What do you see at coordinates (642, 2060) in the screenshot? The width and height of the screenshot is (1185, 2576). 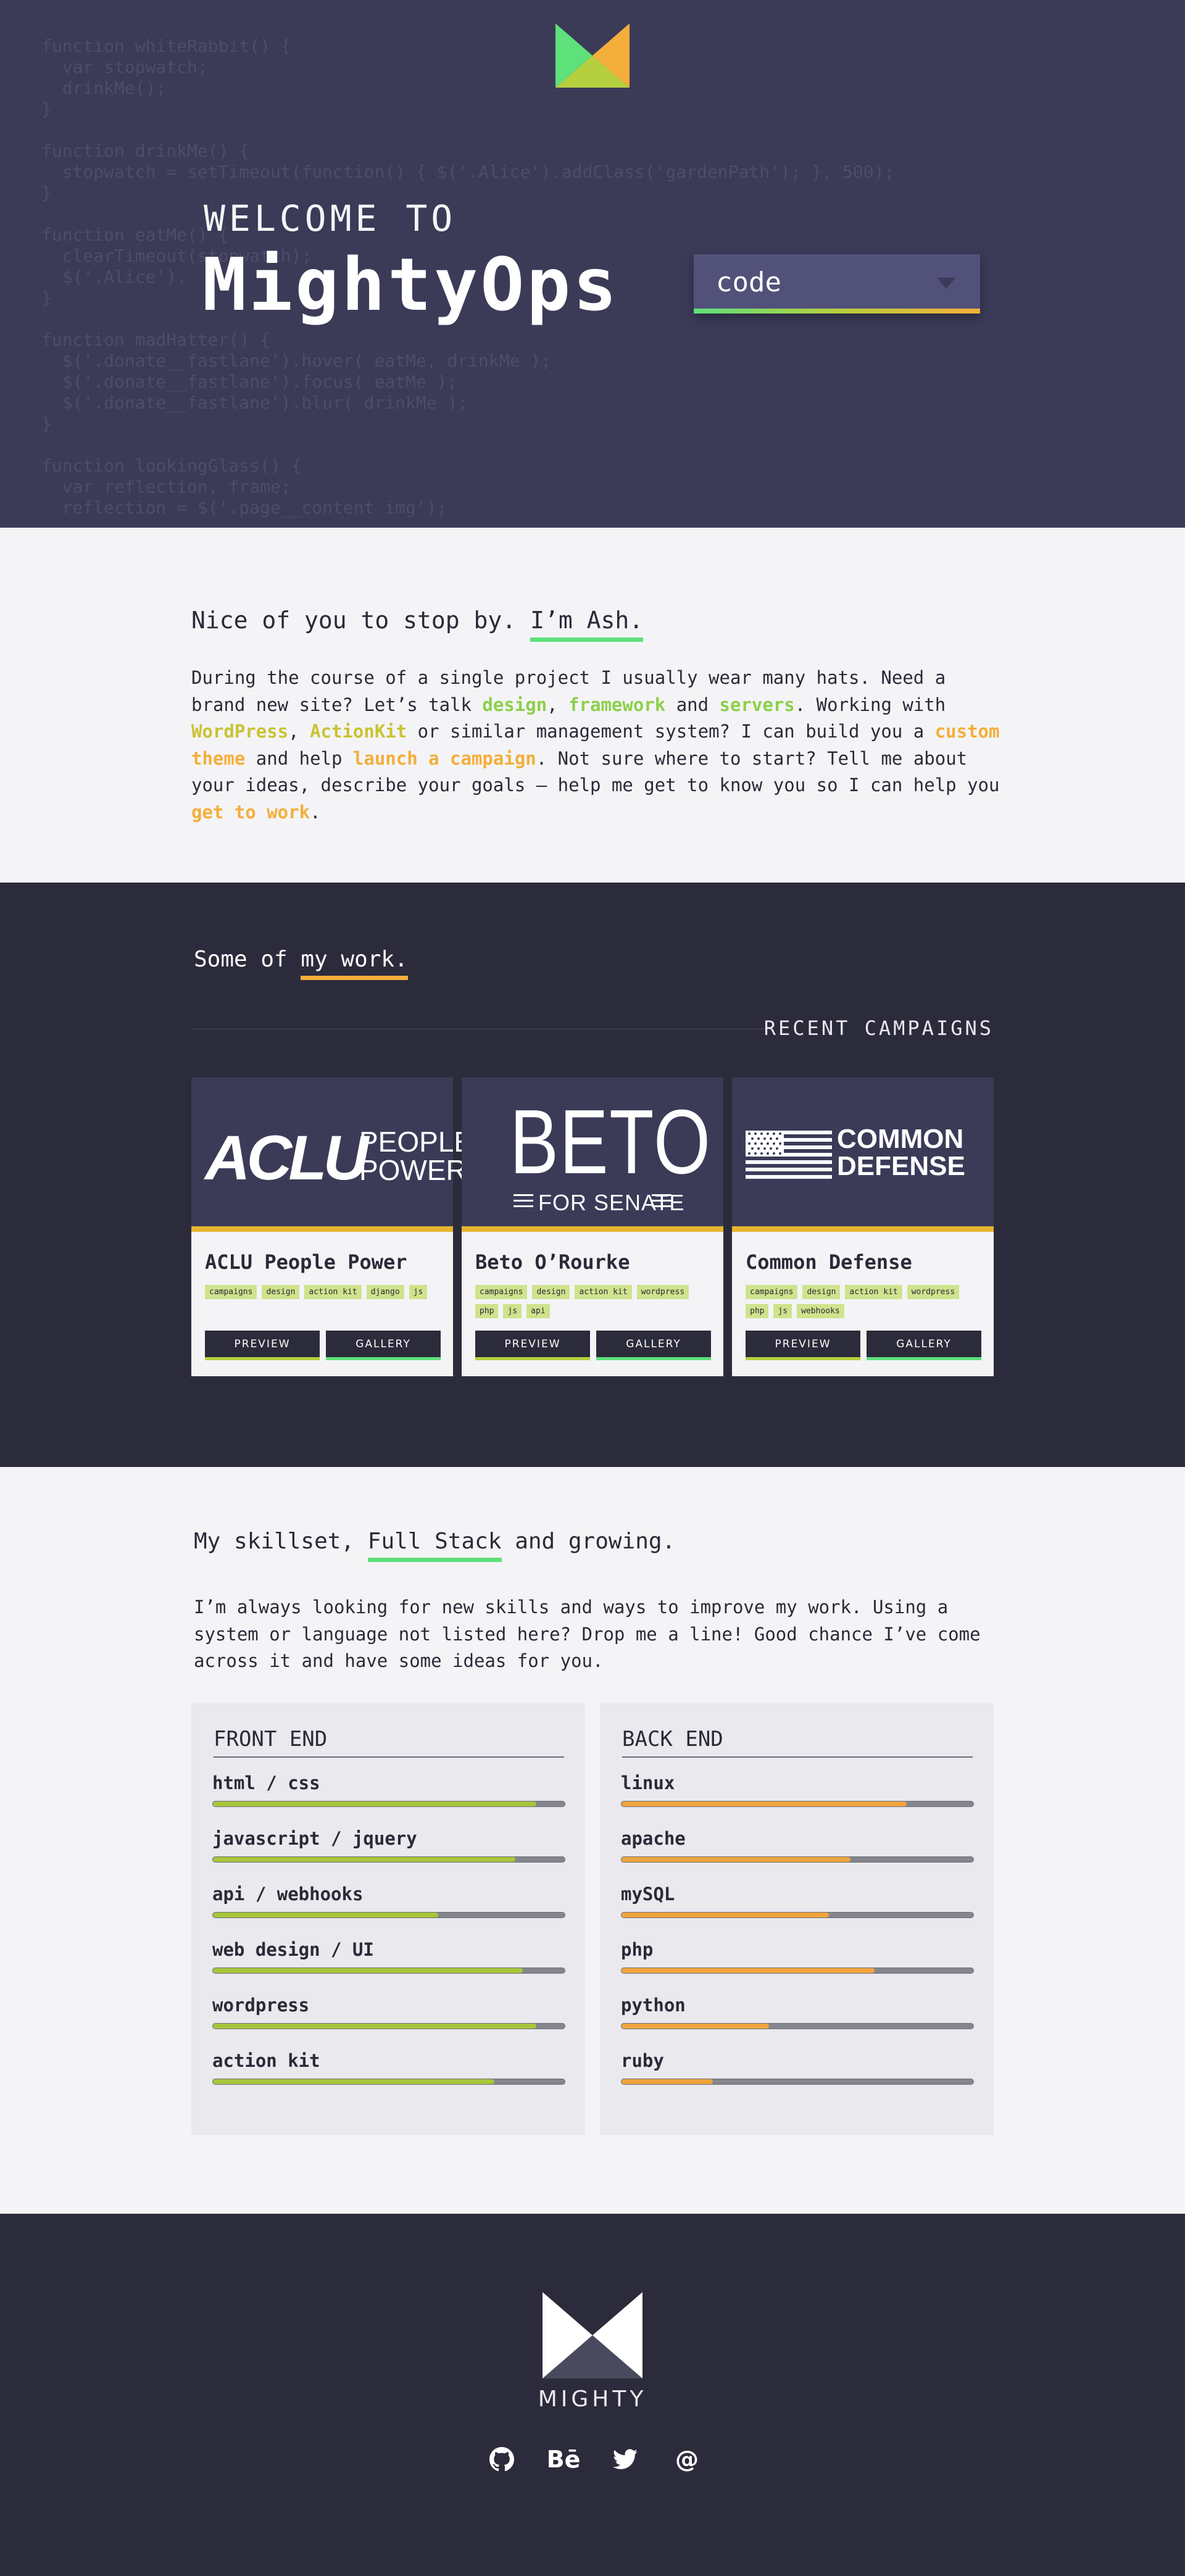 I see `skill-name: ruby` at bounding box center [642, 2060].